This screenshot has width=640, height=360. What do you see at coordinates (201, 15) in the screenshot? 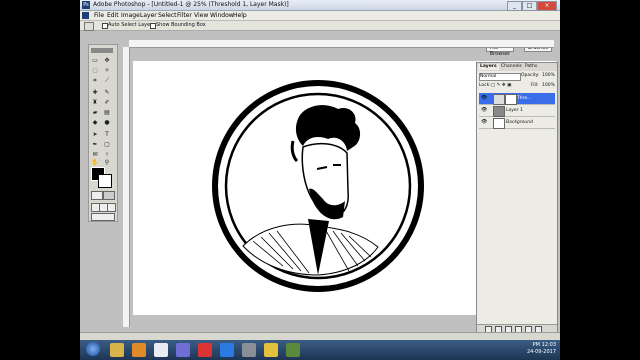
I see `menu-view: View` at bounding box center [201, 15].